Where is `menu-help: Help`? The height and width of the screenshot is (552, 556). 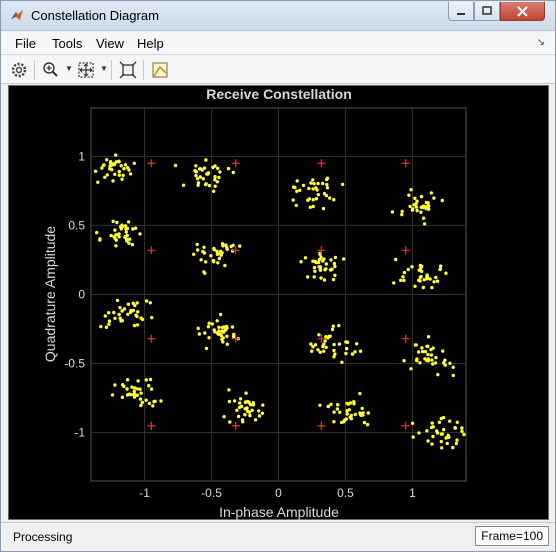 menu-help: Help is located at coordinates (150, 43).